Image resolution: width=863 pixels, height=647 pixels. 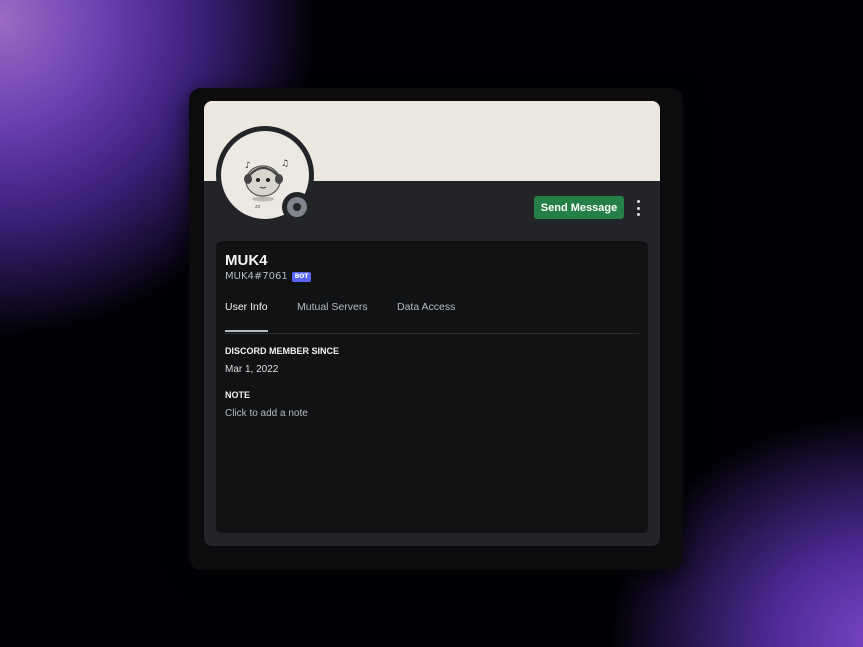 What do you see at coordinates (238, 395) in the screenshot?
I see `note-heading: NOTE` at bounding box center [238, 395].